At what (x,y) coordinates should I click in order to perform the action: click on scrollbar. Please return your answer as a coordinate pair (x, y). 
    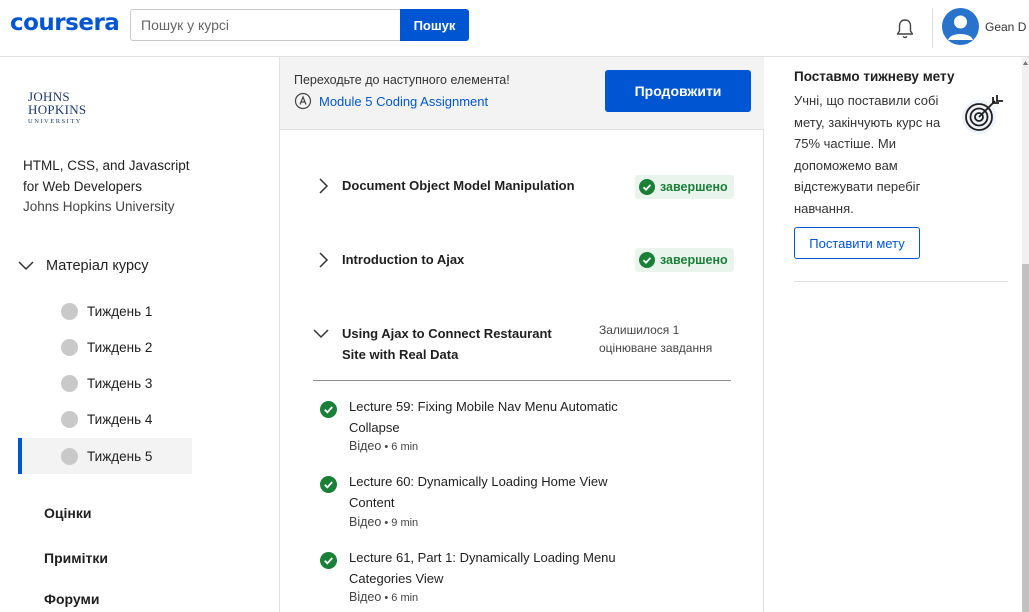
    Looking at the image, I should click on (1025, 334).